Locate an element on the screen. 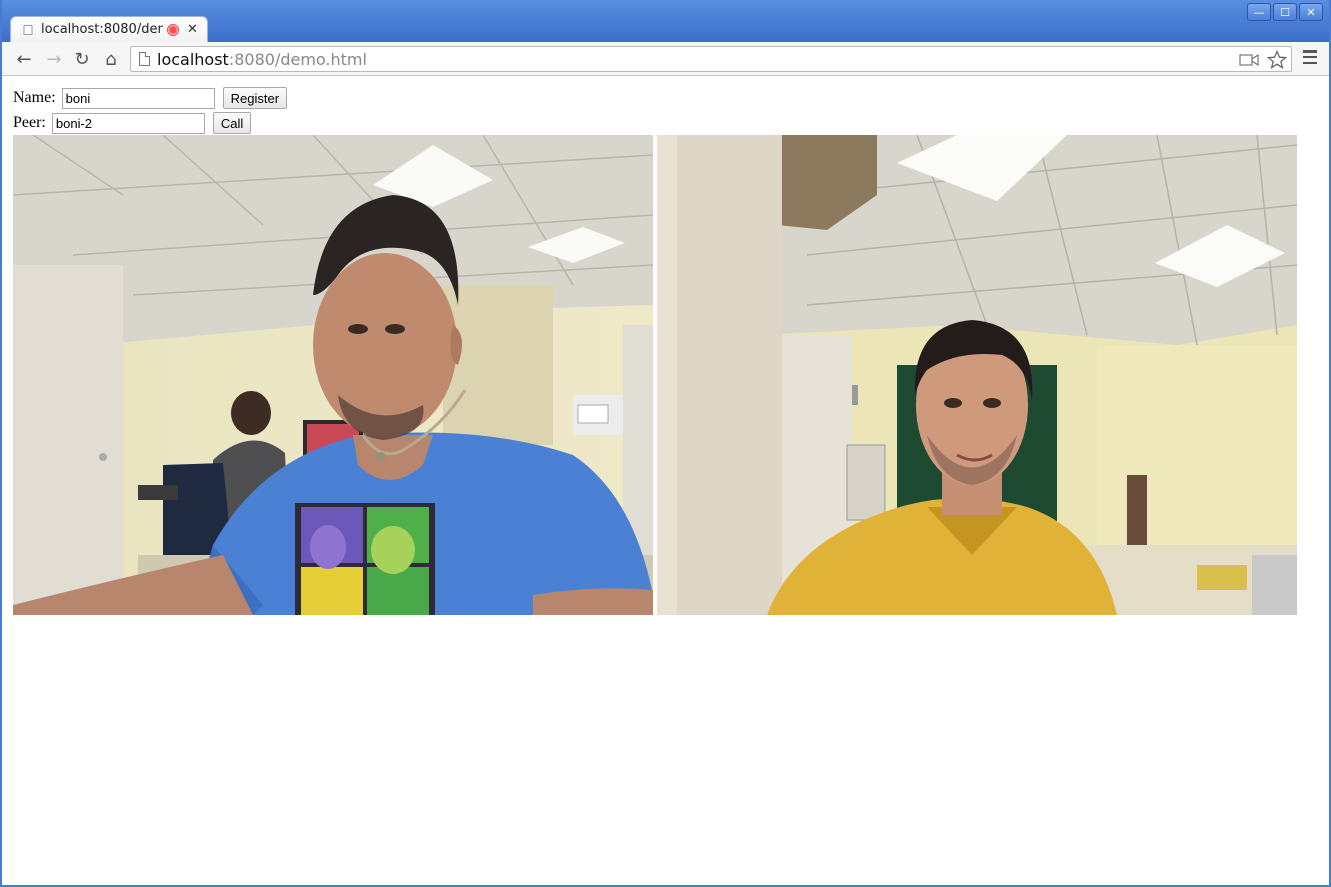 The height and width of the screenshot is (887, 1331). window-controls: — ☐ ✕ is located at coordinates (1285, 12).